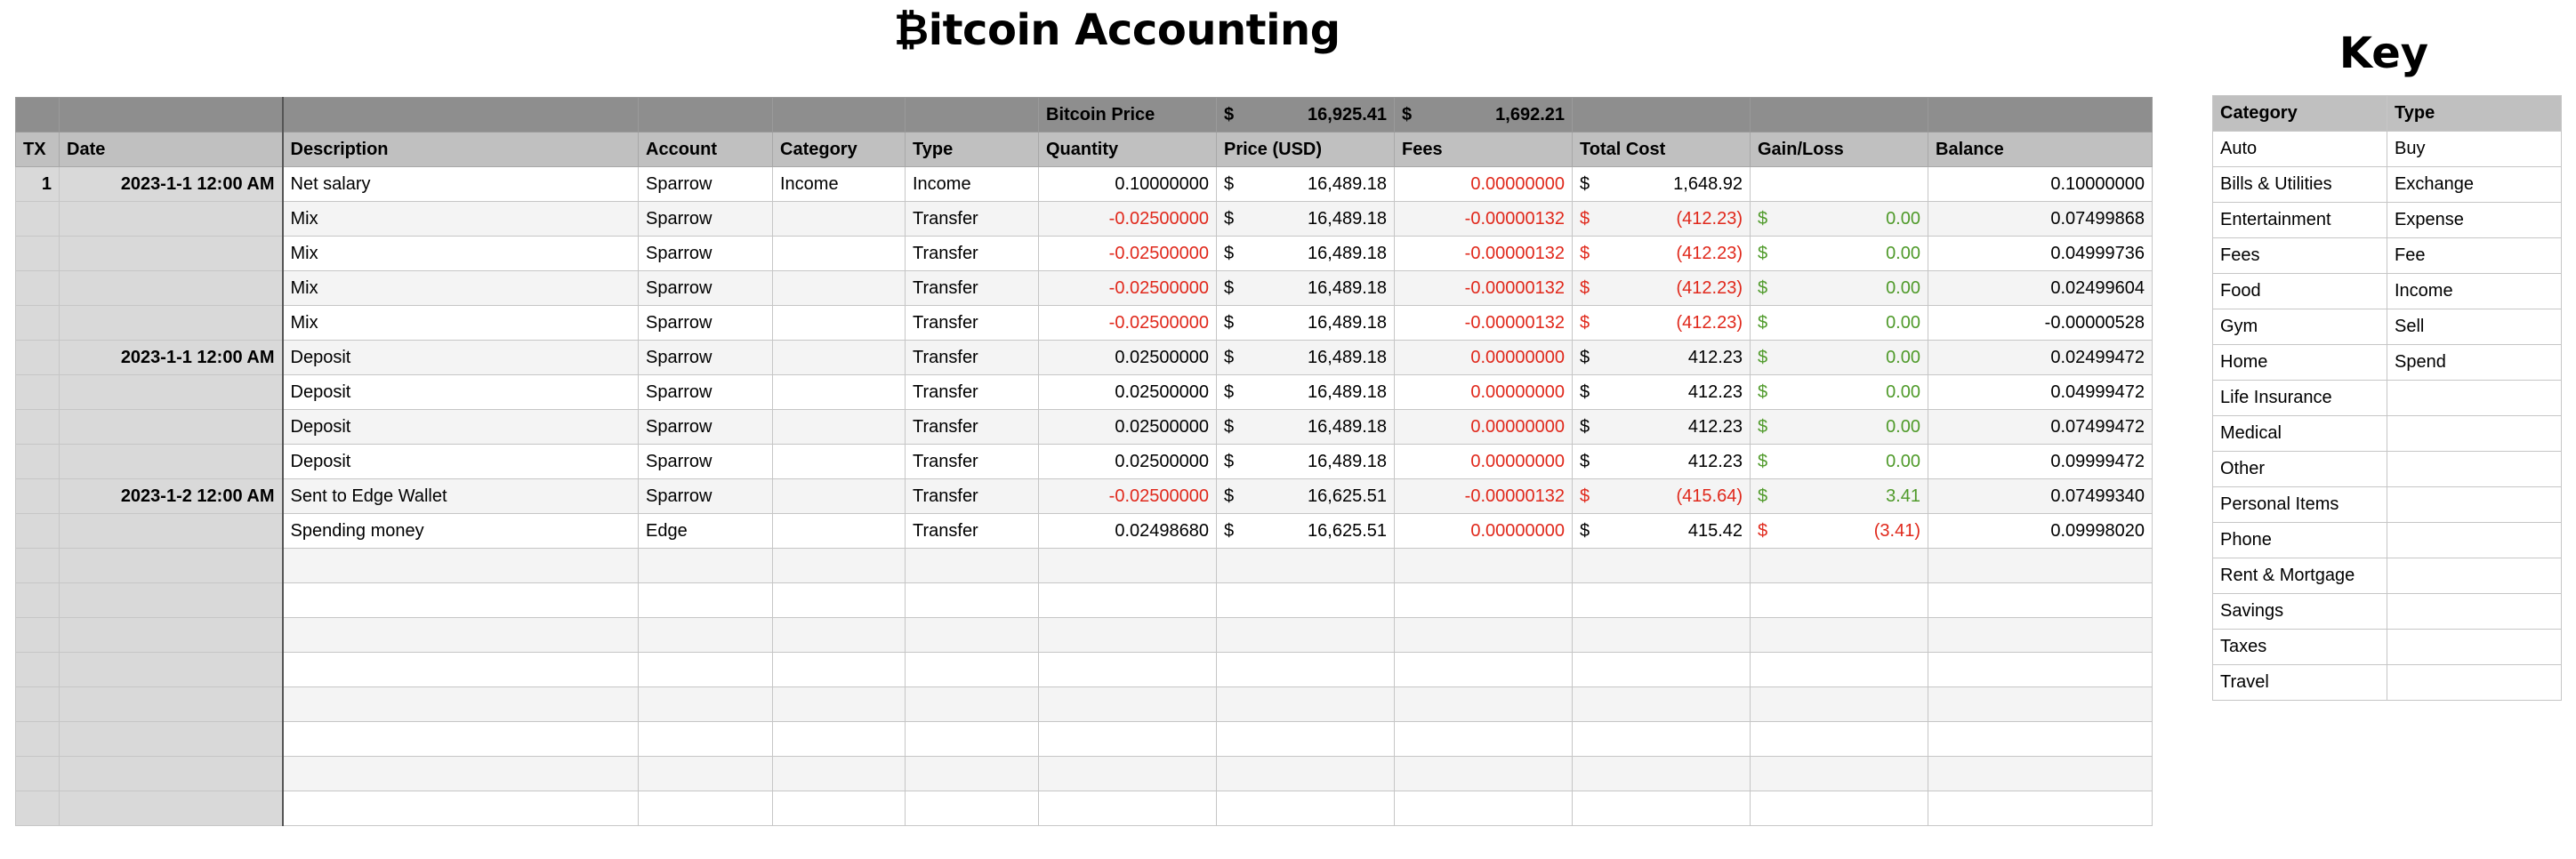  What do you see at coordinates (2299, 682) in the screenshot?
I see `key-category-cell: Travel` at bounding box center [2299, 682].